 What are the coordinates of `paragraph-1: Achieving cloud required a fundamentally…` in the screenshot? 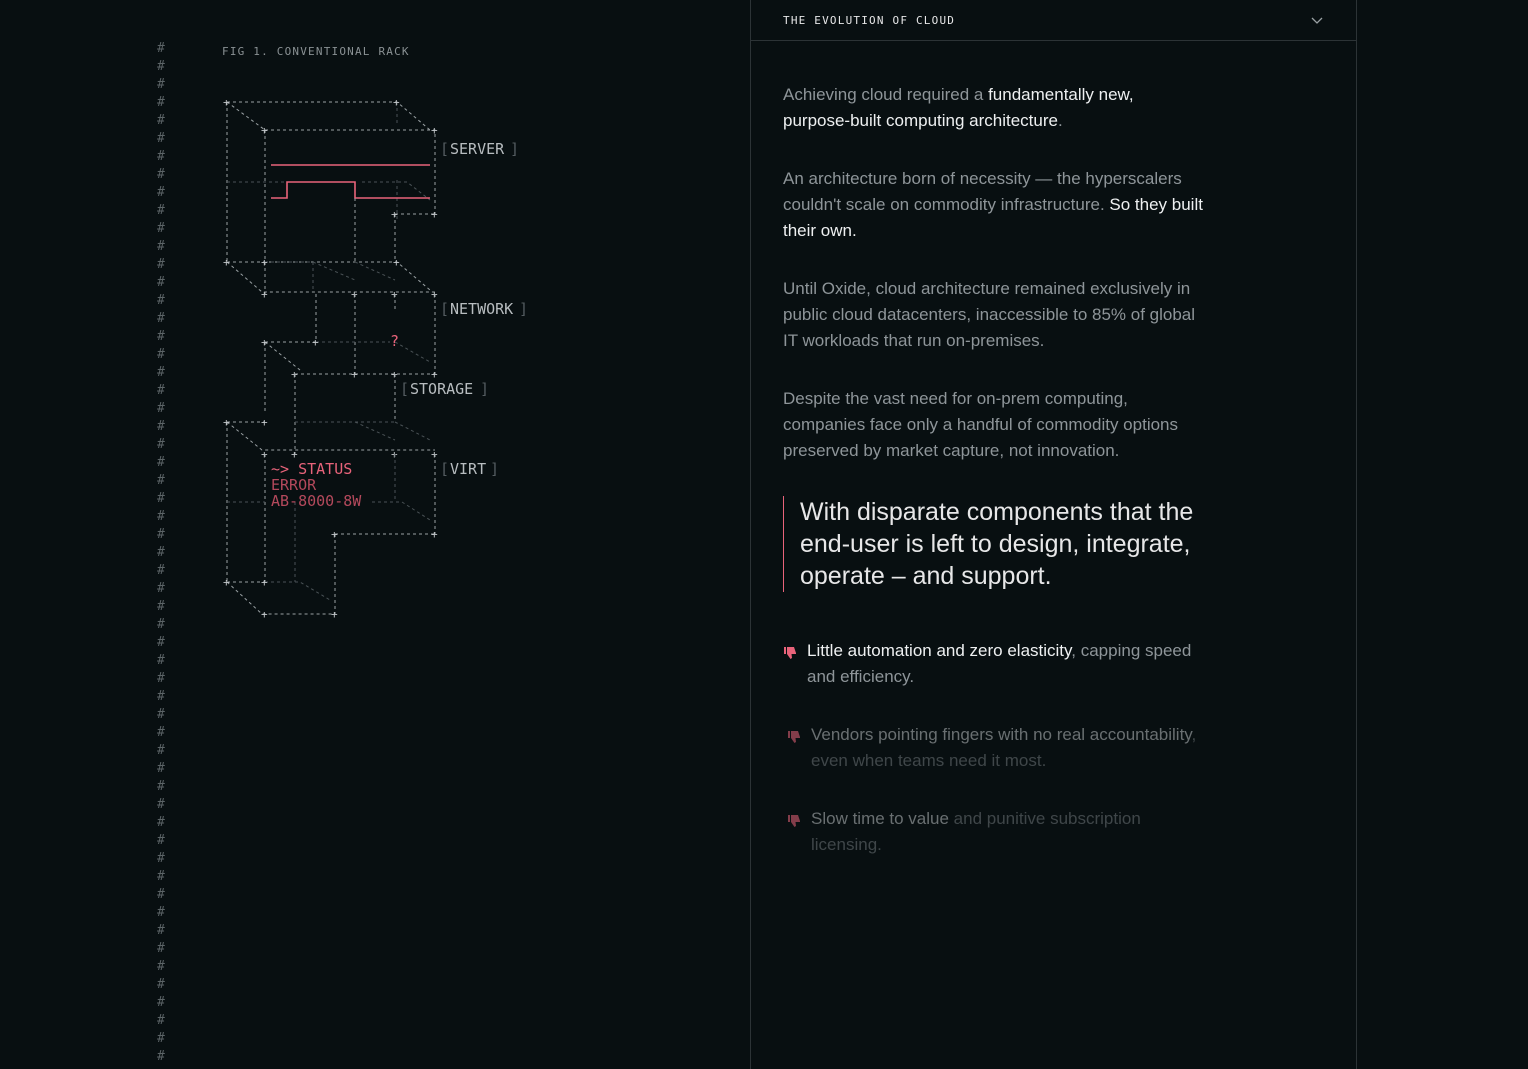 It's located at (958, 107).